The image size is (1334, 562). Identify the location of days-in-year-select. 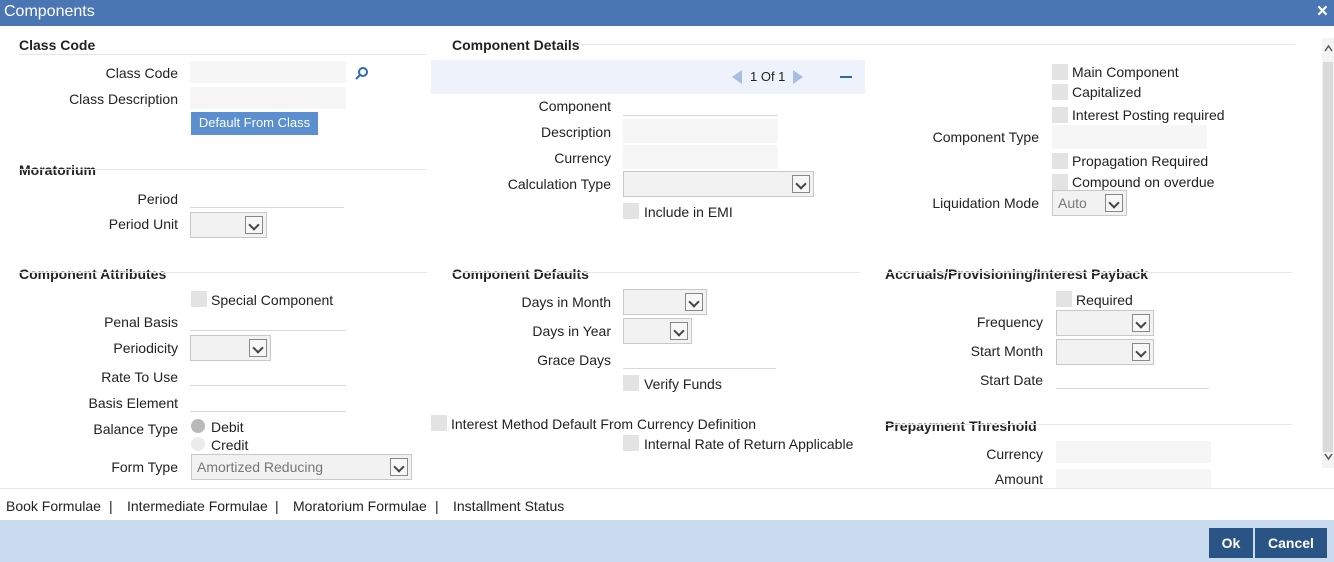
(657, 331).